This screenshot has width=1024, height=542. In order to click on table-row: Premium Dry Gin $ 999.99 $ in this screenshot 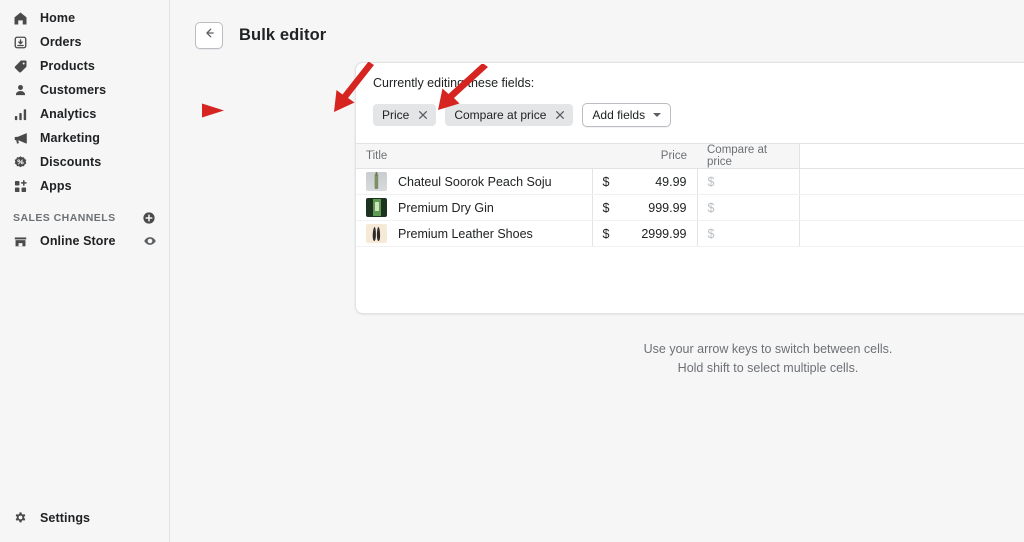, I will do `click(690, 207)`.